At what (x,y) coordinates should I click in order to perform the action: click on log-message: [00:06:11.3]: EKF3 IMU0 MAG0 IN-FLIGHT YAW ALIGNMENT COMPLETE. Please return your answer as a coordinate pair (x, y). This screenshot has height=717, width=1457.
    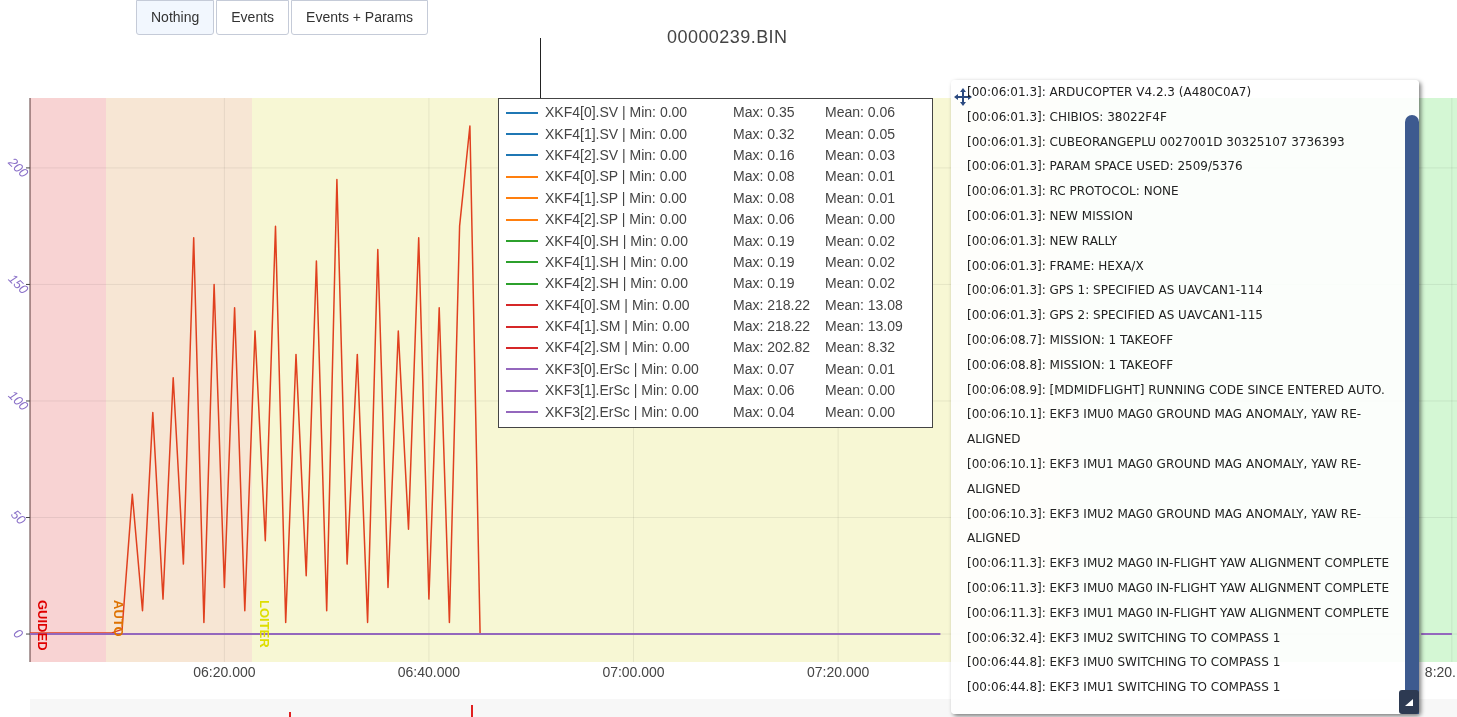
    Looking at the image, I should click on (1179, 588).